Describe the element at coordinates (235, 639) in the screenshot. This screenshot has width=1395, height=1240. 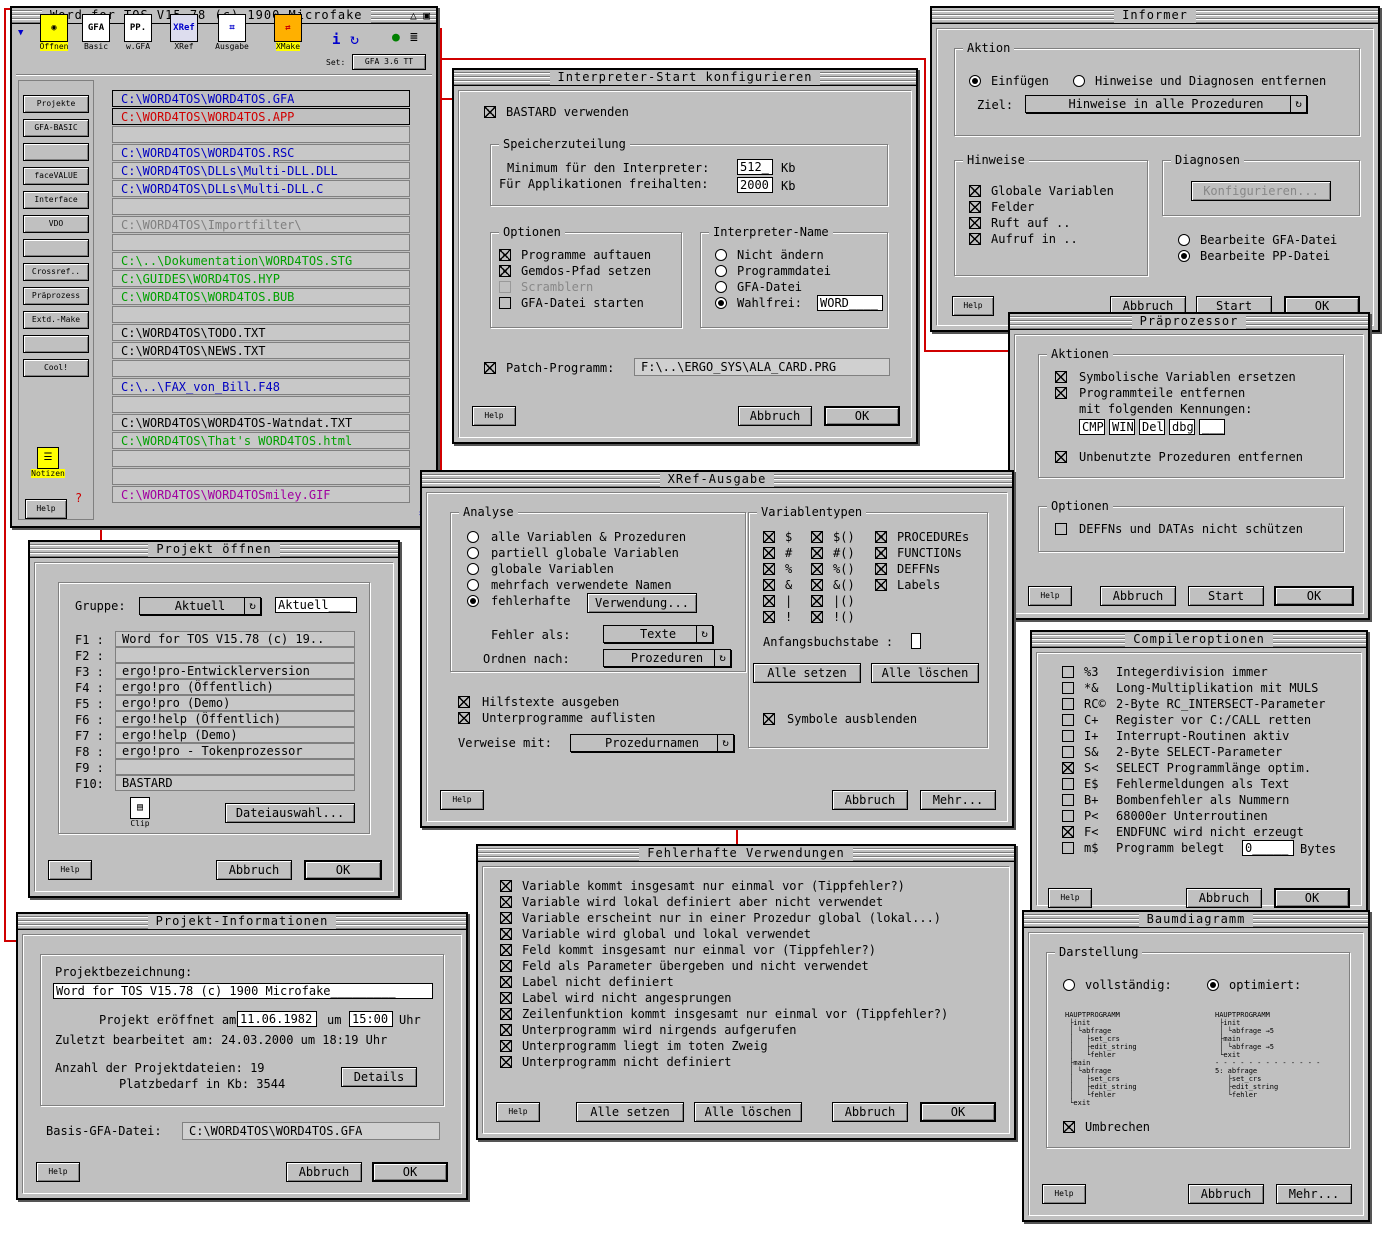
I see `function-key-entry: Word for TOS V15.78 (c) 19..` at that location.